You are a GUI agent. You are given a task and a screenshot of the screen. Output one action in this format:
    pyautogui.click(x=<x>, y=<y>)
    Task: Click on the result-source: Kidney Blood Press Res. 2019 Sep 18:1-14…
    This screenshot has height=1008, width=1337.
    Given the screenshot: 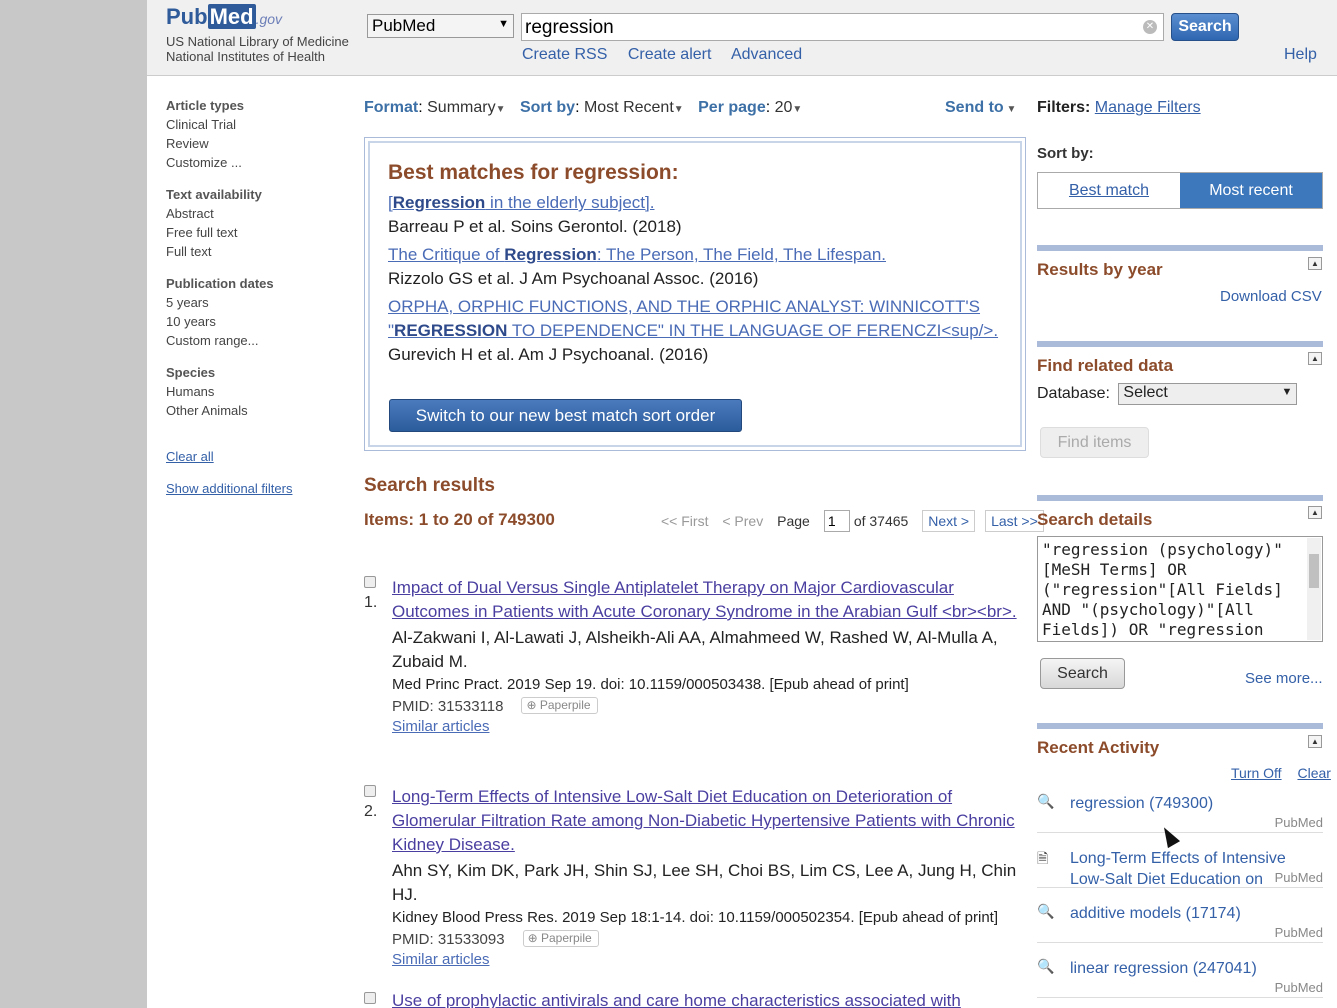 What is the action you would take?
    pyautogui.click(x=695, y=917)
    